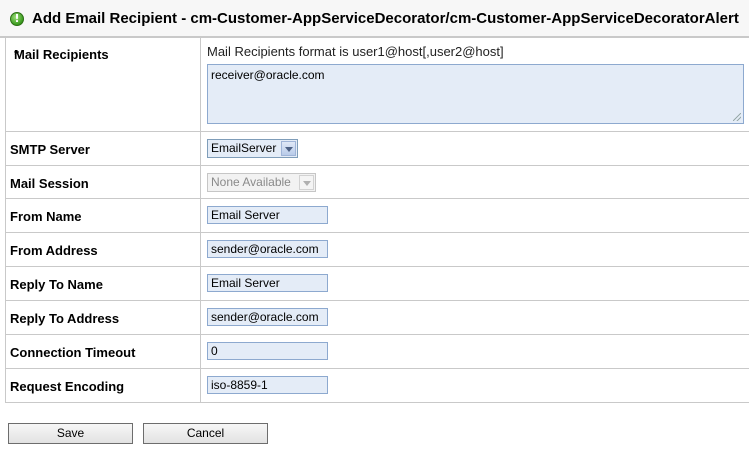 Image resolution: width=749 pixels, height=459 pixels. Describe the element at coordinates (737, 117) in the screenshot. I see `resize-grip-icon` at that location.